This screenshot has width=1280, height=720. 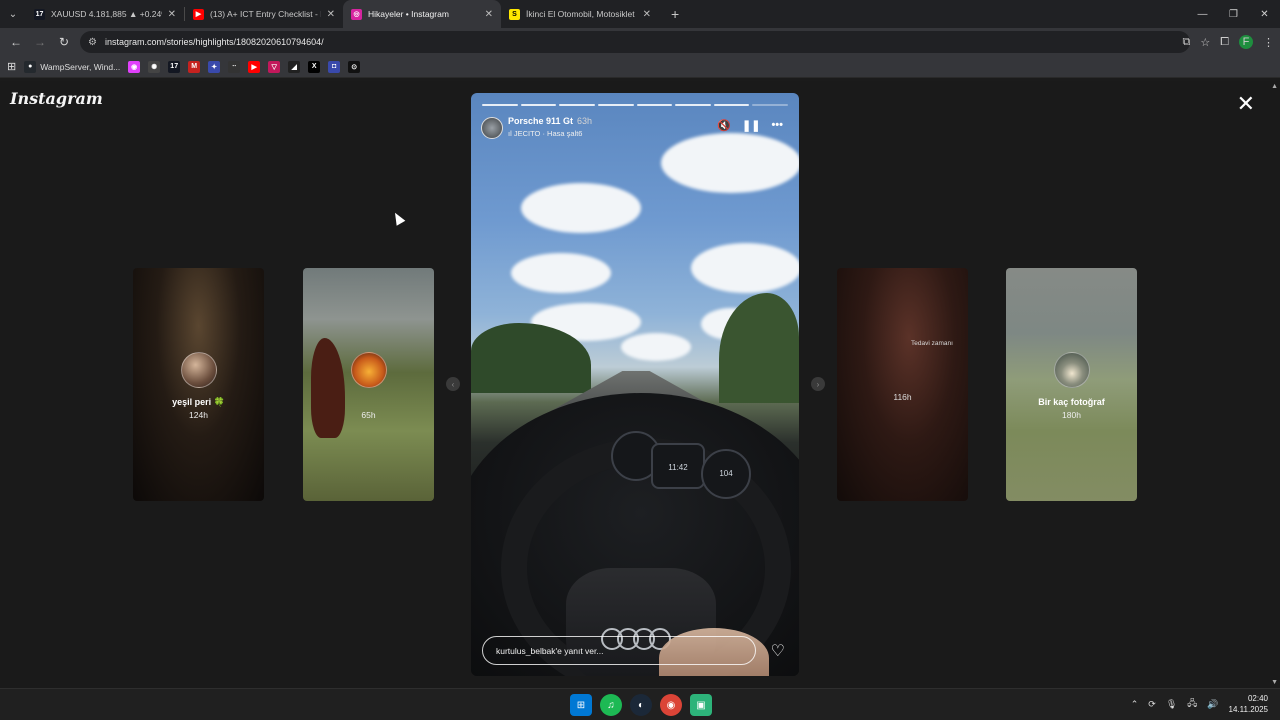 What do you see at coordinates (777, 125) in the screenshot?
I see `more-options-icon: •••` at bounding box center [777, 125].